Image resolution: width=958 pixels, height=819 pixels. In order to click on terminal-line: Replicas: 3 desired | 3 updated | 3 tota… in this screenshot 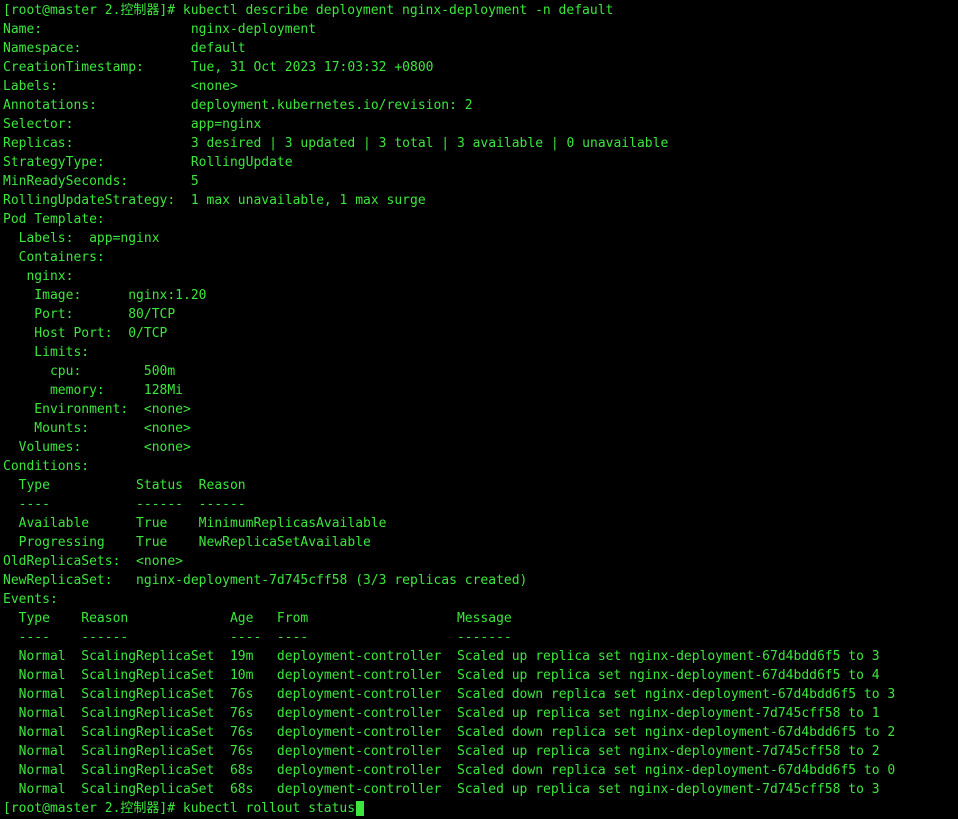, I will do `click(336, 143)`.